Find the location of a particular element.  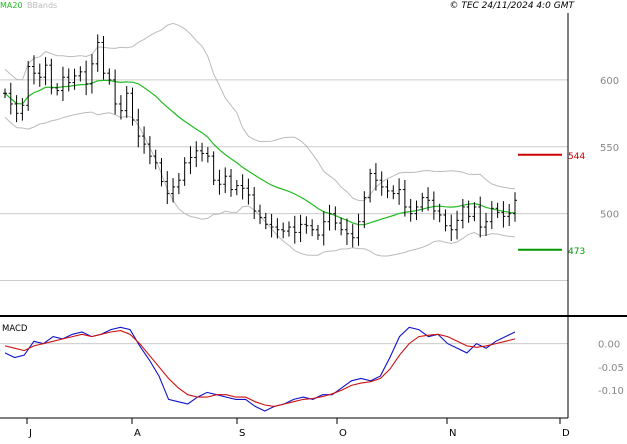

x-axis-month-label: D is located at coordinates (566, 433).